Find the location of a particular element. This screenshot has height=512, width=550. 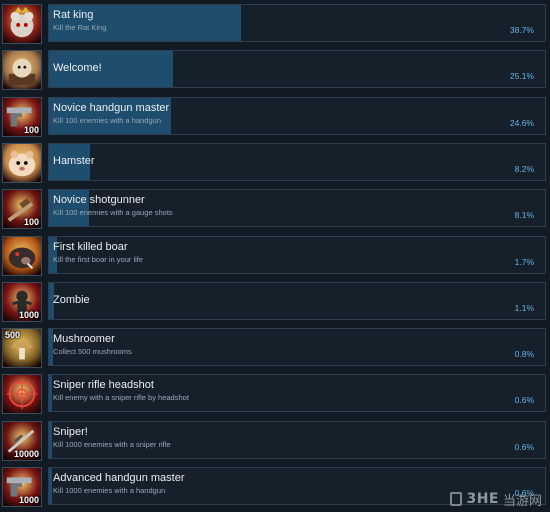

handgun-icon: 1000 is located at coordinates (22, 487).